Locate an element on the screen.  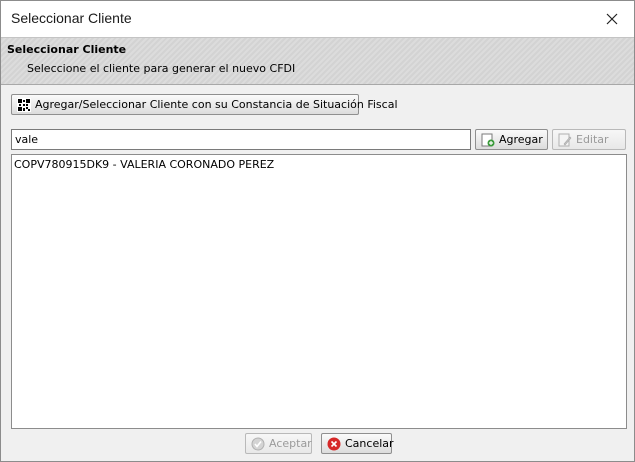
accept-button-label: Aceptar is located at coordinates (290, 443).